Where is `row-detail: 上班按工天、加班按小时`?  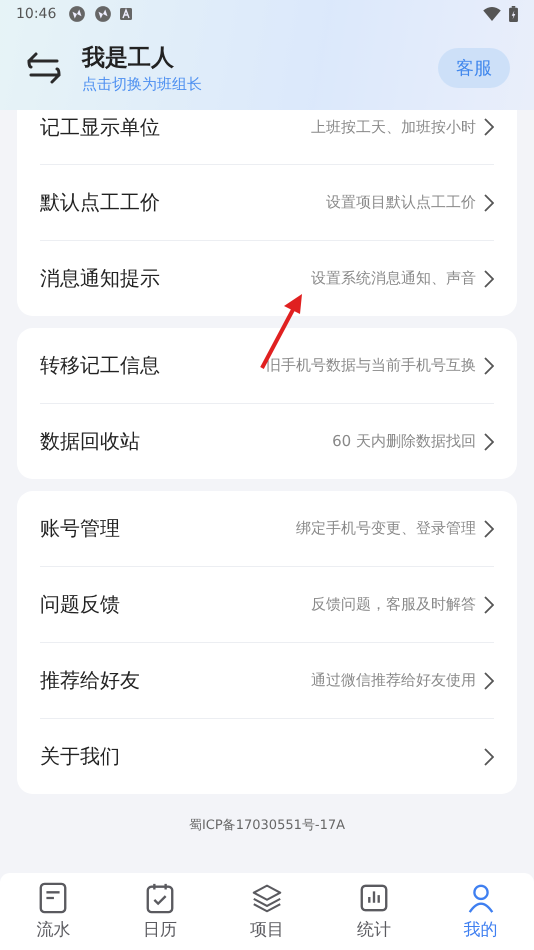 row-detail: 上班按工天、加班按小时 is located at coordinates (393, 127).